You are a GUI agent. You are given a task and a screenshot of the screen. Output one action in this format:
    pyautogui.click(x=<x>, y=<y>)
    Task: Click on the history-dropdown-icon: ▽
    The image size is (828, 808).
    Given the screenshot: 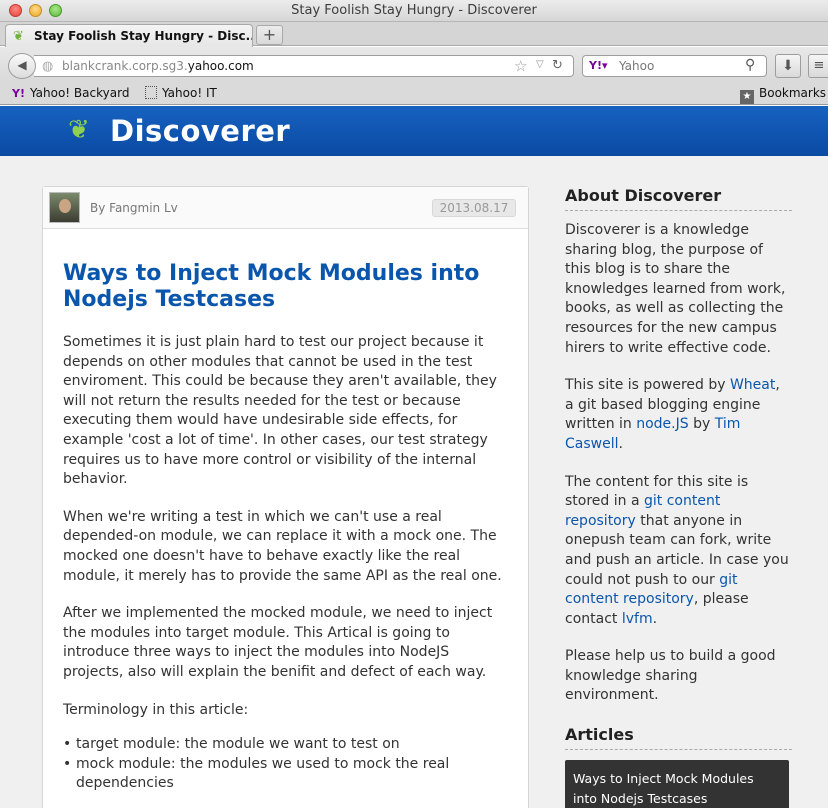 What is the action you would take?
    pyautogui.click(x=540, y=64)
    